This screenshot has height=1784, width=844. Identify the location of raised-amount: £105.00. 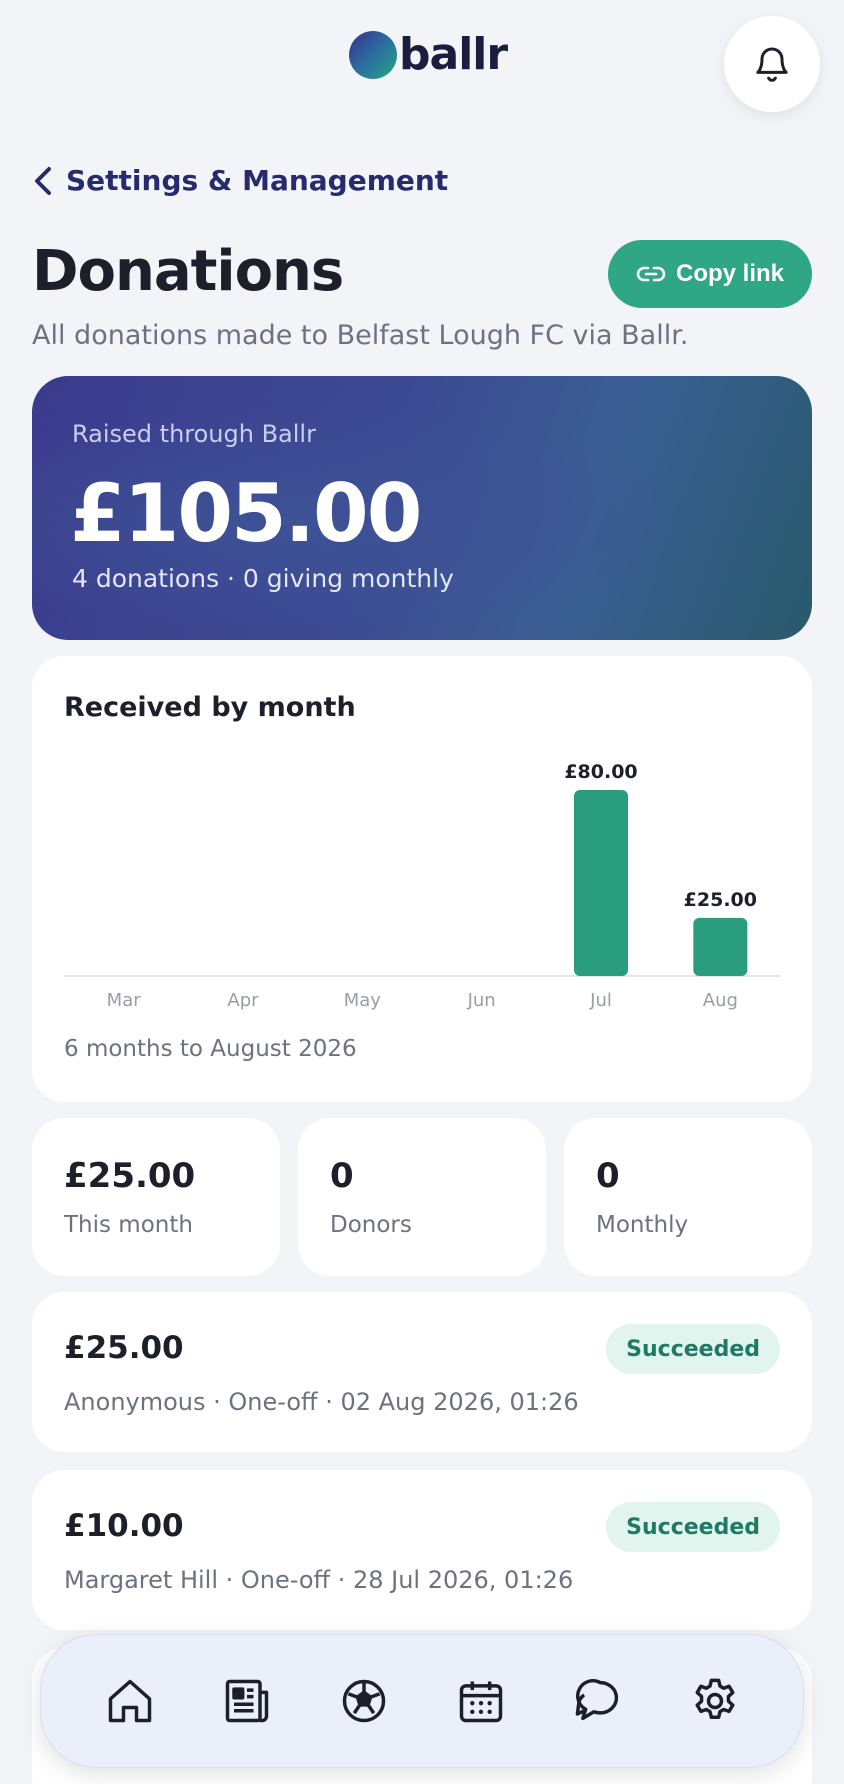
(246, 513).